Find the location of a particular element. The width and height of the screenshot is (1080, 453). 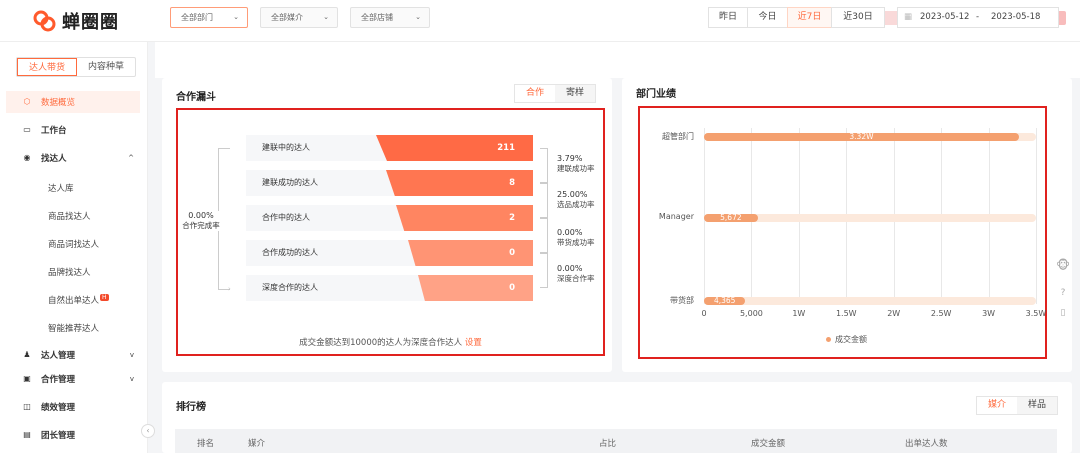

rate-item: 0.00% 带货成功率 is located at coordinates (576, 238).